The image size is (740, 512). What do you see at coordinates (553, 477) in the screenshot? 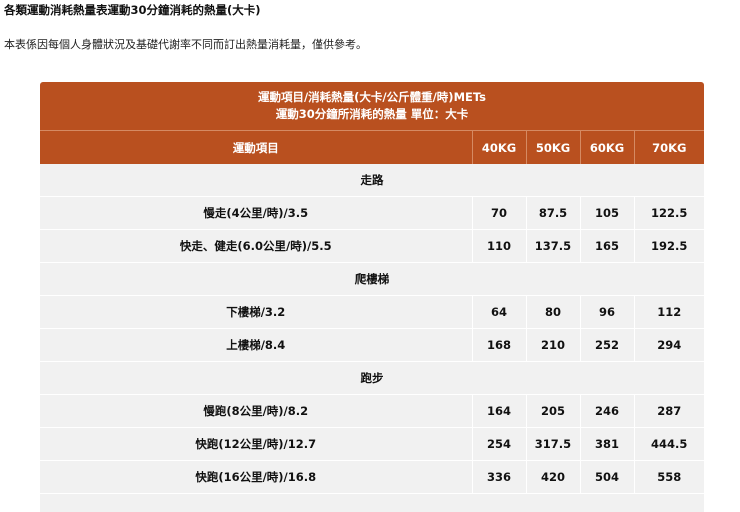
I see `cell-50kg: 420` at bounding box center [553, 477].